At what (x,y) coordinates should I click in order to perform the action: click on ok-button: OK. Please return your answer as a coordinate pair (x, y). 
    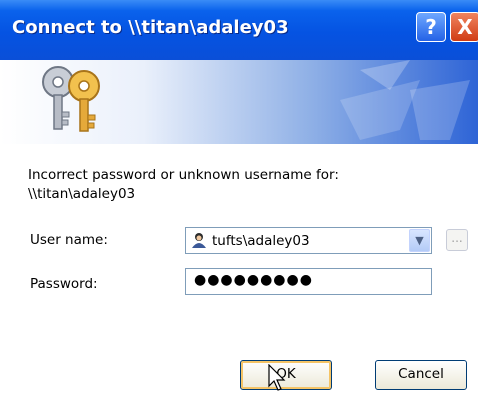
    Looking at the image, I should click on (286, 375).